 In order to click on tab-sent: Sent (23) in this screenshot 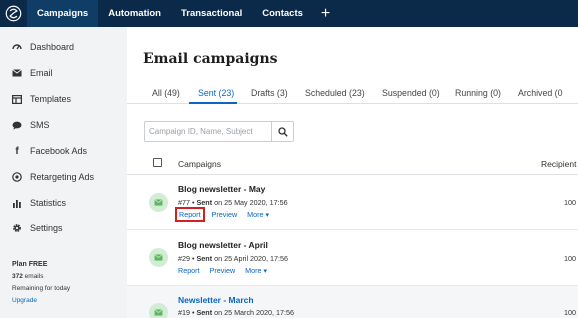, I will do `click(216, 93)`.